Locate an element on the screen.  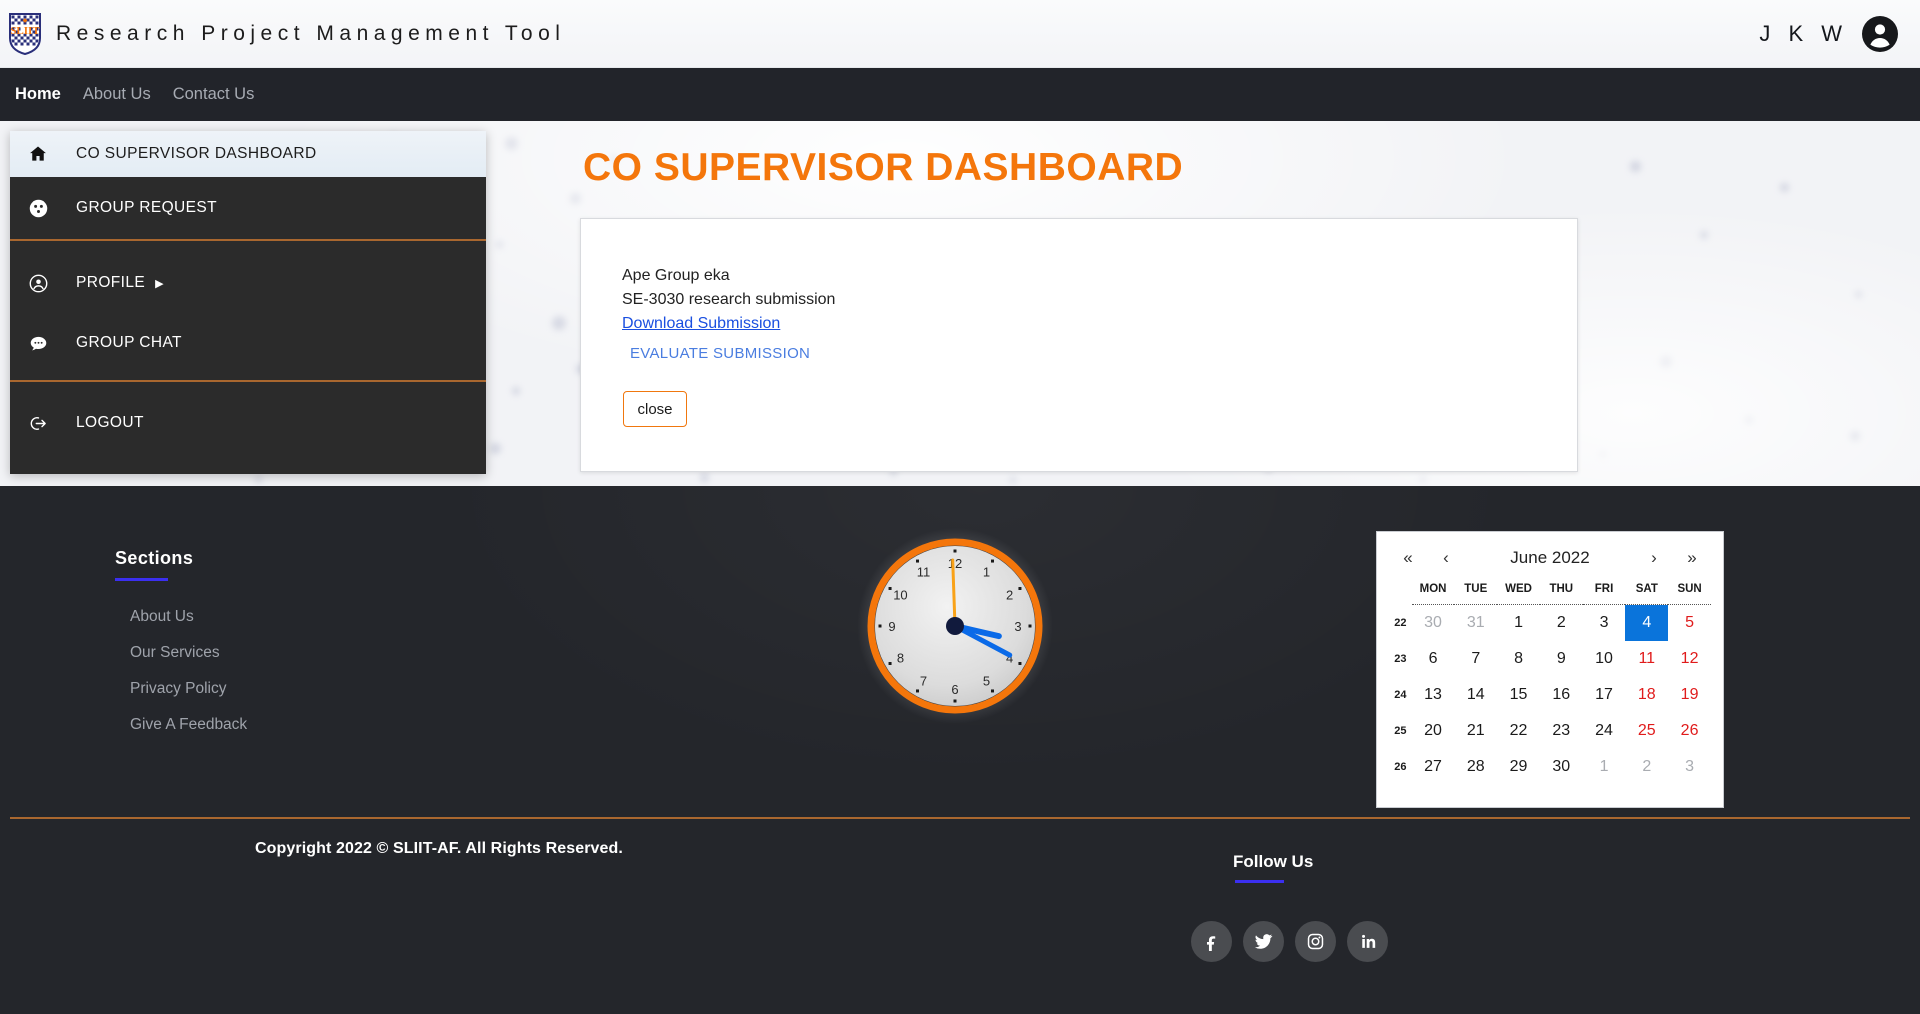
sections-underline is located at coordinates (141, 579).